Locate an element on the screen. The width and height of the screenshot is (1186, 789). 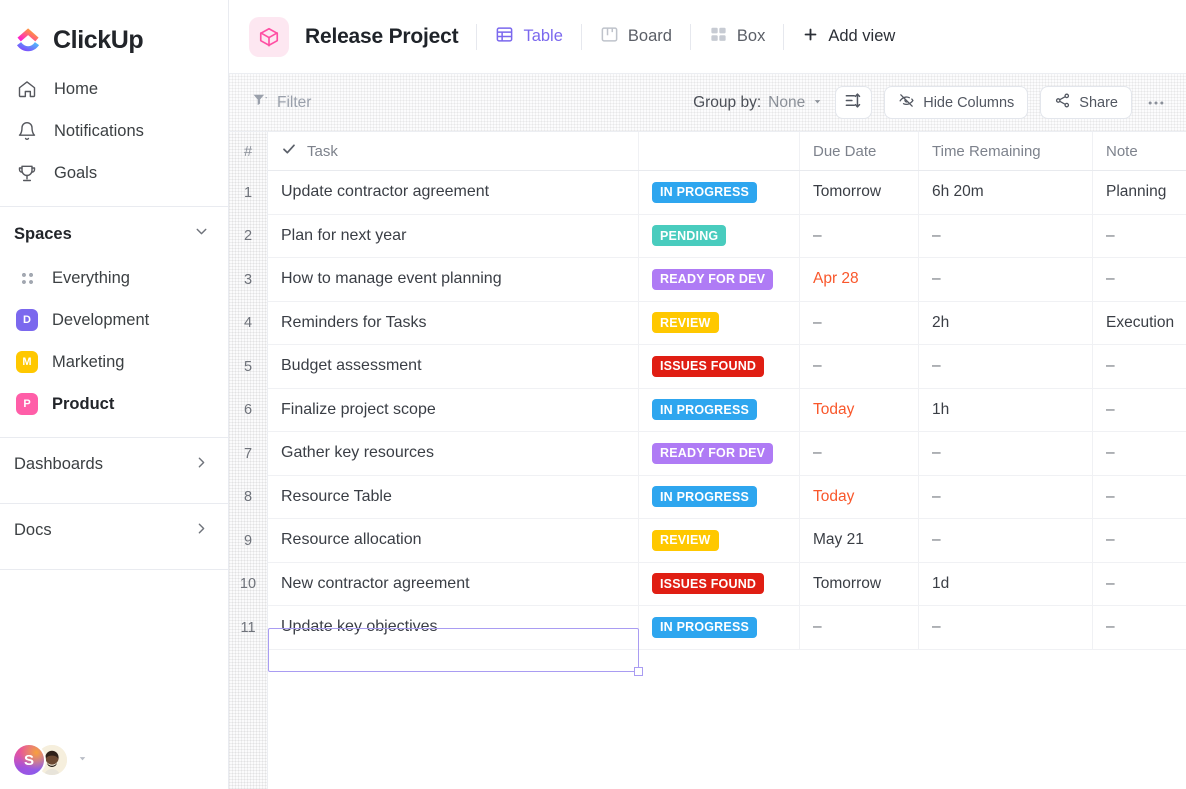
user-avatars: S is located at coordinates (50, 760).